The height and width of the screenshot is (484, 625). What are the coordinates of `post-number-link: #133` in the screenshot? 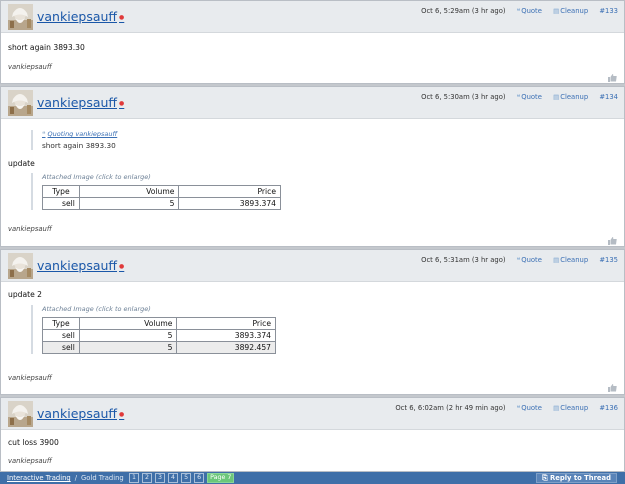 It's located at (608, 11).